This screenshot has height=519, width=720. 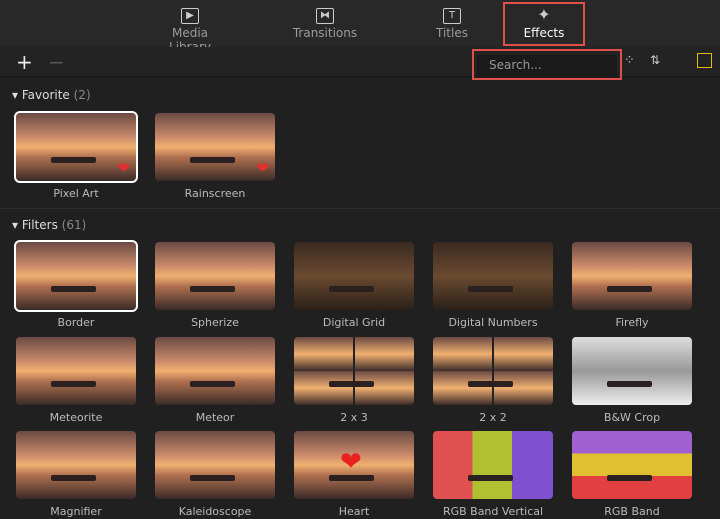 What do you see at coordinates (632, 417) in the screenshot?
I see `effect-label: B&W Crop` at bounding box center [632, 417].